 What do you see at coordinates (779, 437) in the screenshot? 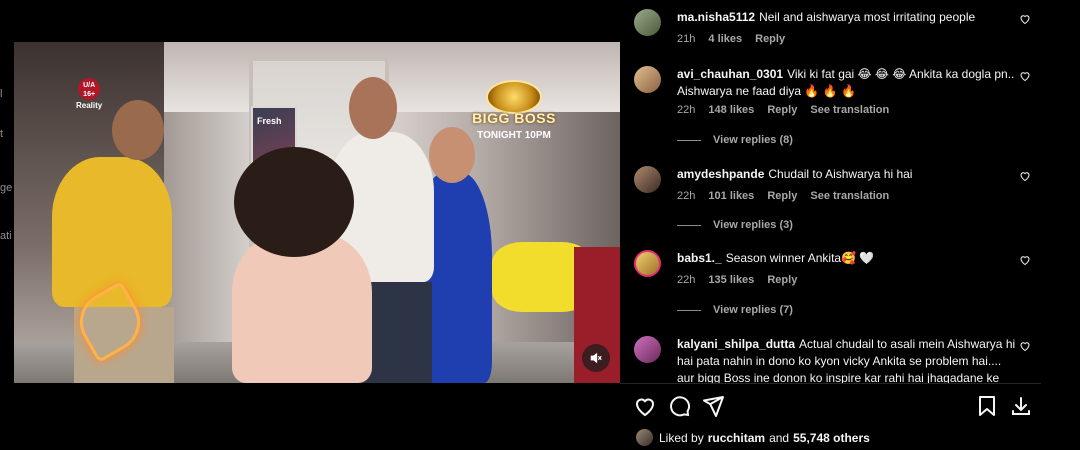
I see `likes-joiner: and` at bounding box center [779, 437].